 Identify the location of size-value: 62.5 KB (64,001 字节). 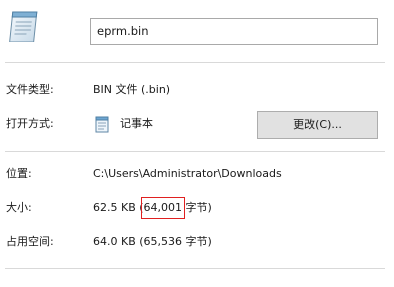
(152, 208).